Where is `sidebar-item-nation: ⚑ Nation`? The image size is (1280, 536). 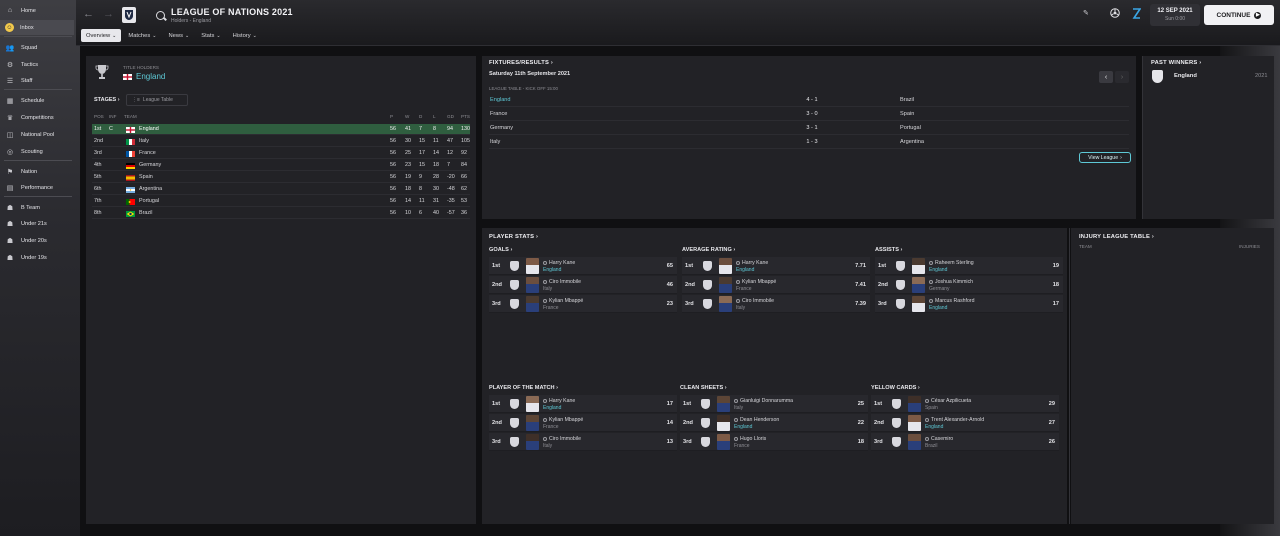 sidebar-item-nation: ⚑ Nation is located at coordinates (37, 171).